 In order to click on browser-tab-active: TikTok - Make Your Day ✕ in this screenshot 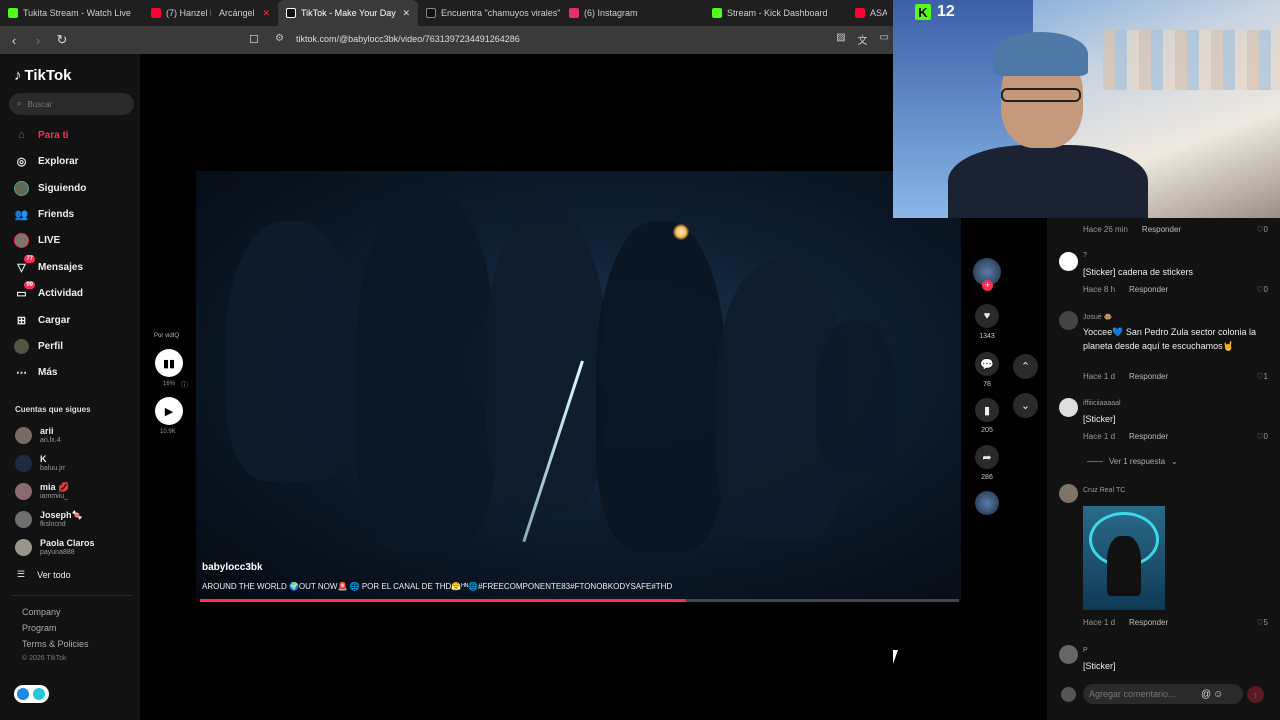, I will do `click(348, 13)`.